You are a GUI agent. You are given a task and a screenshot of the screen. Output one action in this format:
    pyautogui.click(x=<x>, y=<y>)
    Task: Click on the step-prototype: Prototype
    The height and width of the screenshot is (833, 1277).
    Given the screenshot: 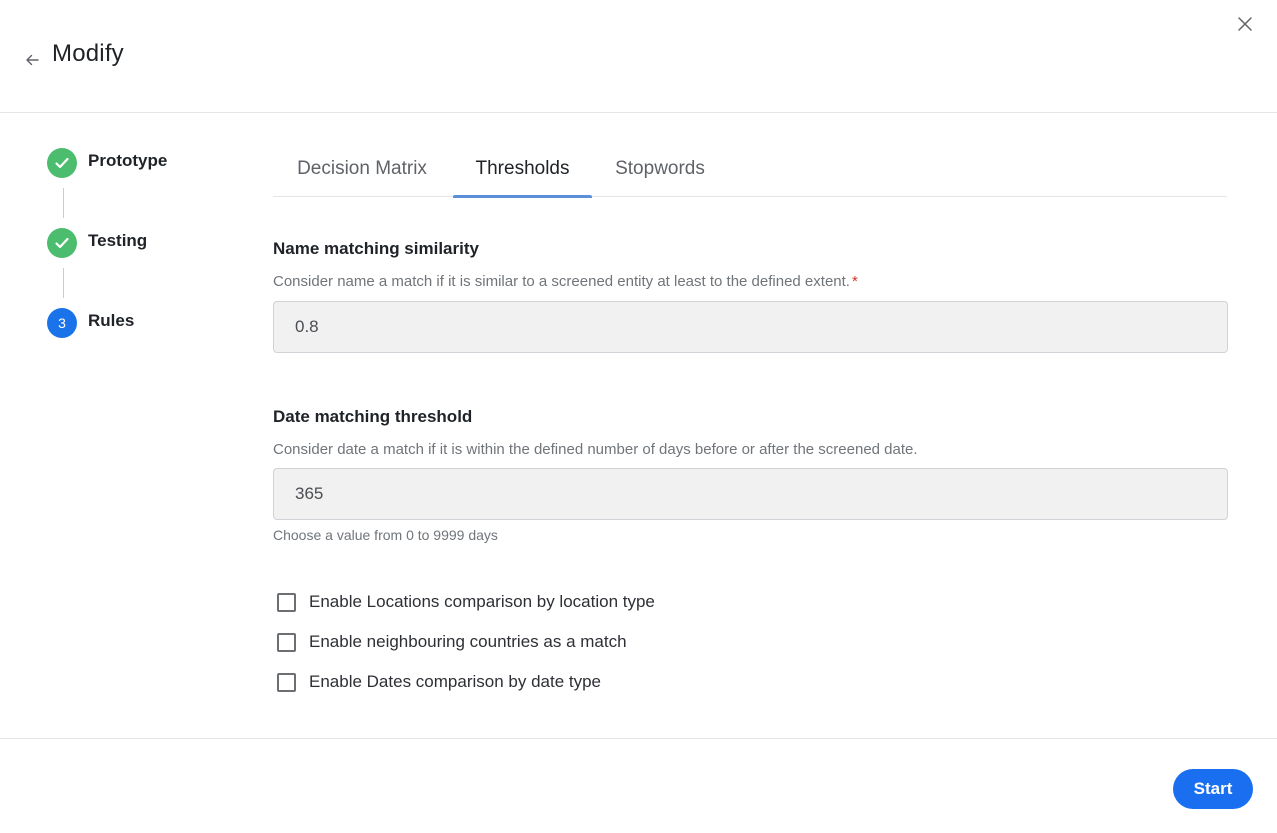 What is the action you would take?
    pyautogui.click(x=147, y=163)
    